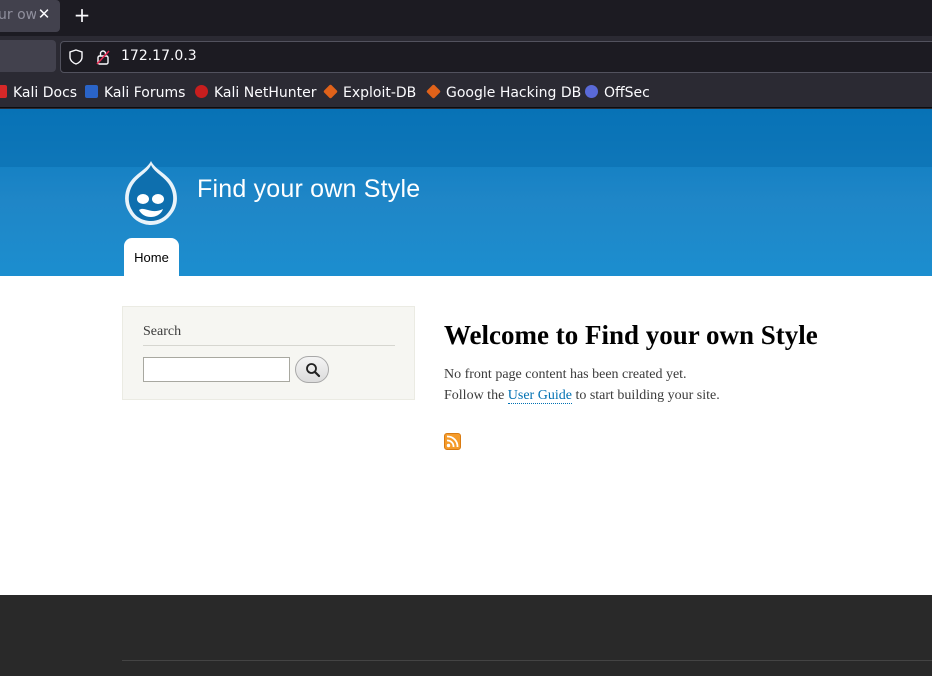 This screenshot has height=676, width=932. Describe the element at coordinates (591, 91) in the screenshot. I see `offsec-icon` at that location.